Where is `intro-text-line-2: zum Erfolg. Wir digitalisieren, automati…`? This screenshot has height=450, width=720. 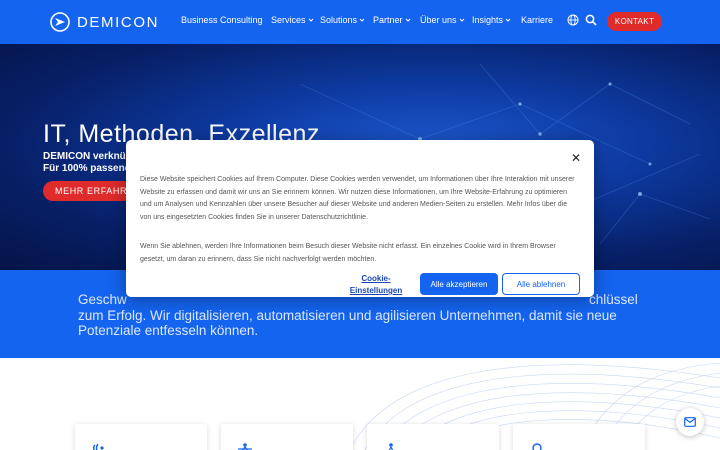 intro-text-line-2: zum Erfolg. Wir digitalisieren, automati… is located at coordinates (347, 315).